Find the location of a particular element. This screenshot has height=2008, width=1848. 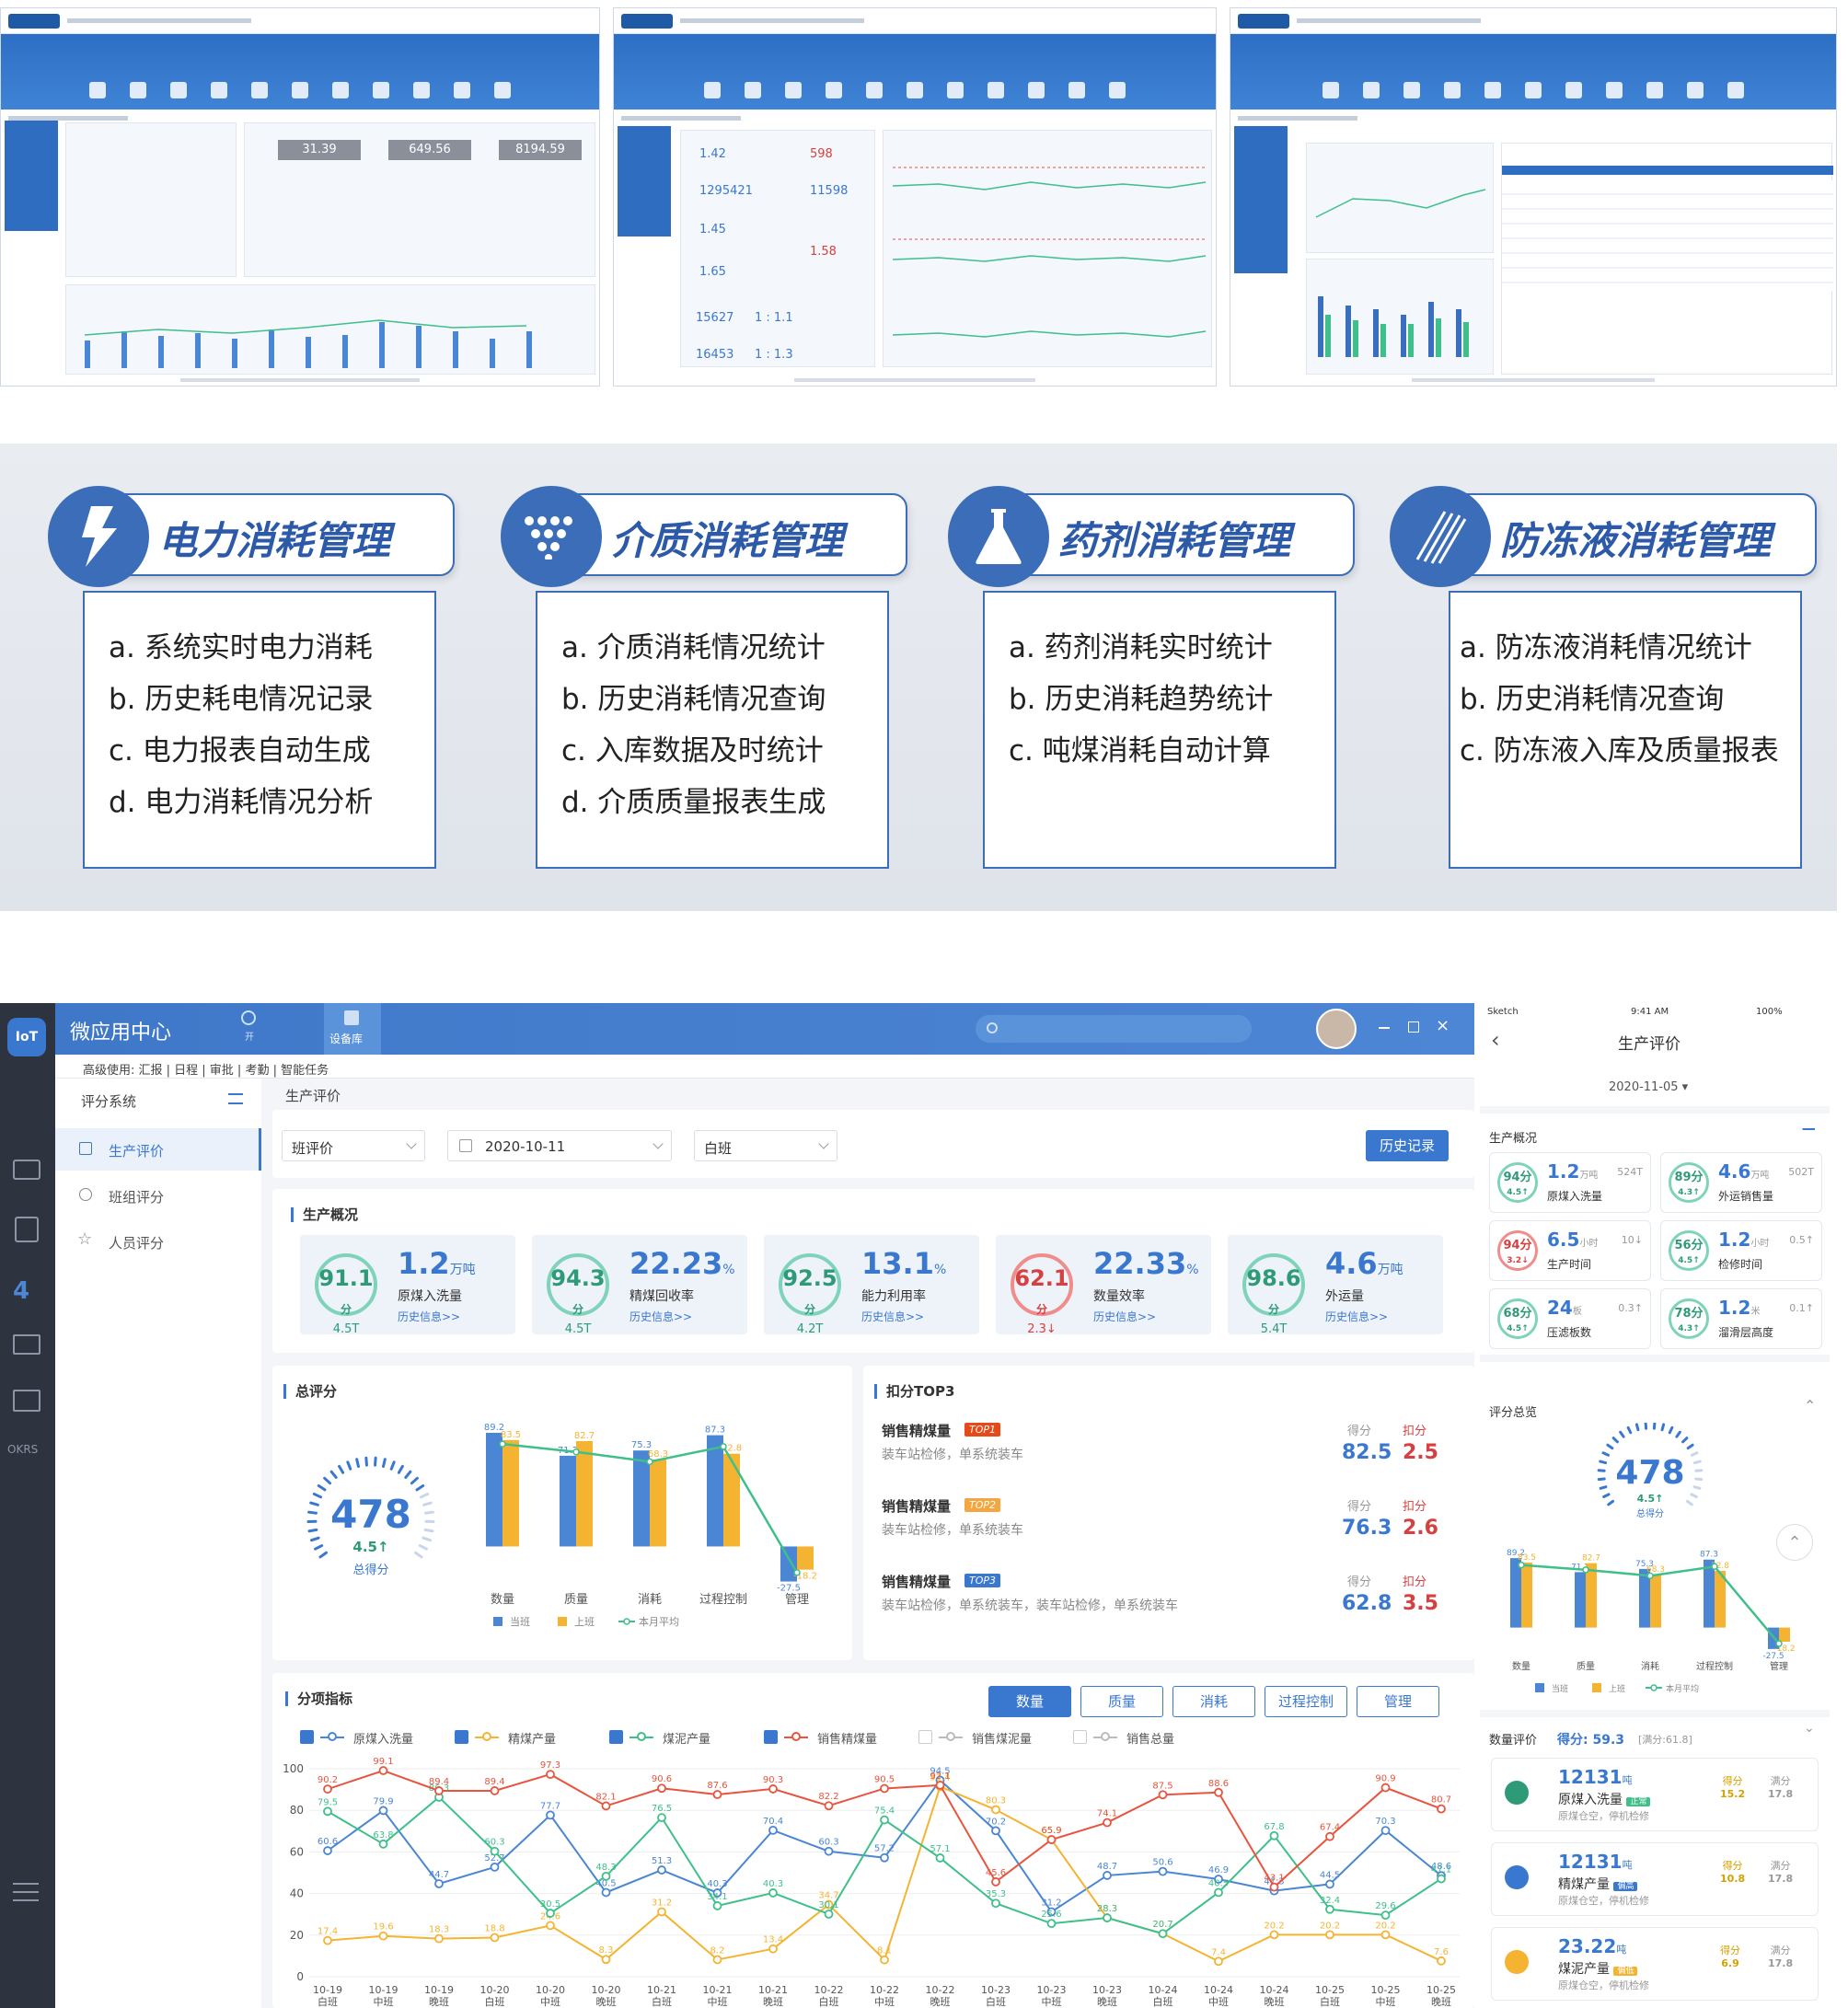

search-input is located at coordinates (1114, 1029).